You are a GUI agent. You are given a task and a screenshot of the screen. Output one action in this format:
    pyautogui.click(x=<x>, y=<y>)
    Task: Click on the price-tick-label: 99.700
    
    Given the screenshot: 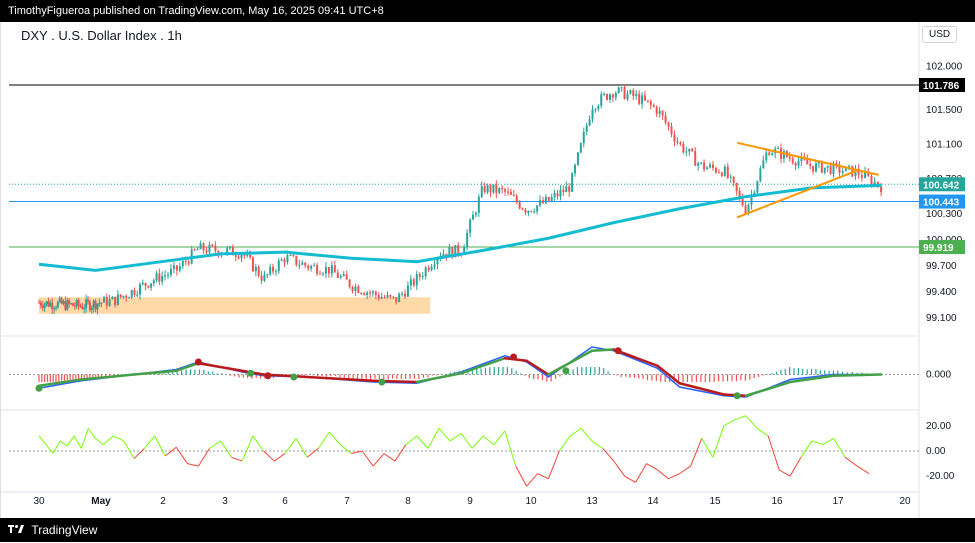 What is the action you would take?
    pyautogui.click(x=941, y=266)
    